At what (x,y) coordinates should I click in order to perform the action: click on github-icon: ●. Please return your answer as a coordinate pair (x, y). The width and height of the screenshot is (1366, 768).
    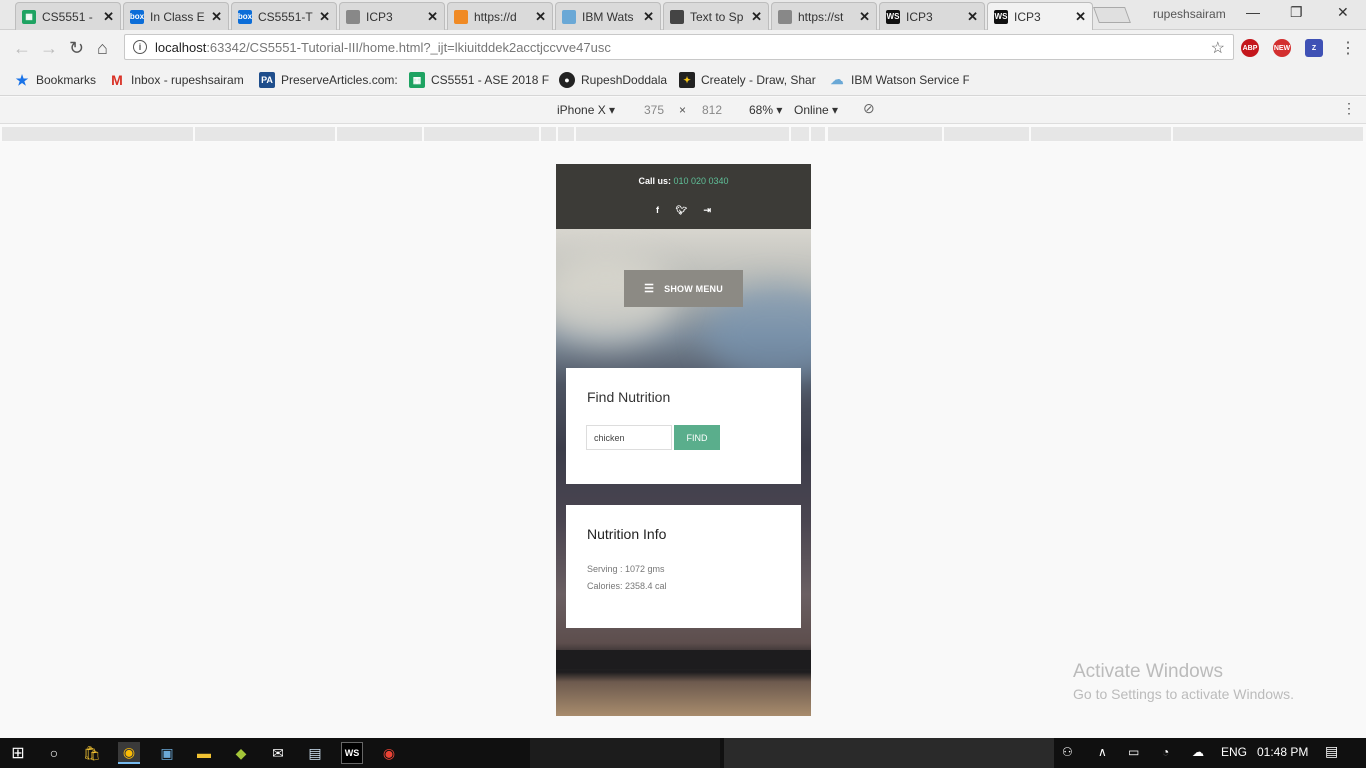
    Looking at the image, I should click on (567, 80).